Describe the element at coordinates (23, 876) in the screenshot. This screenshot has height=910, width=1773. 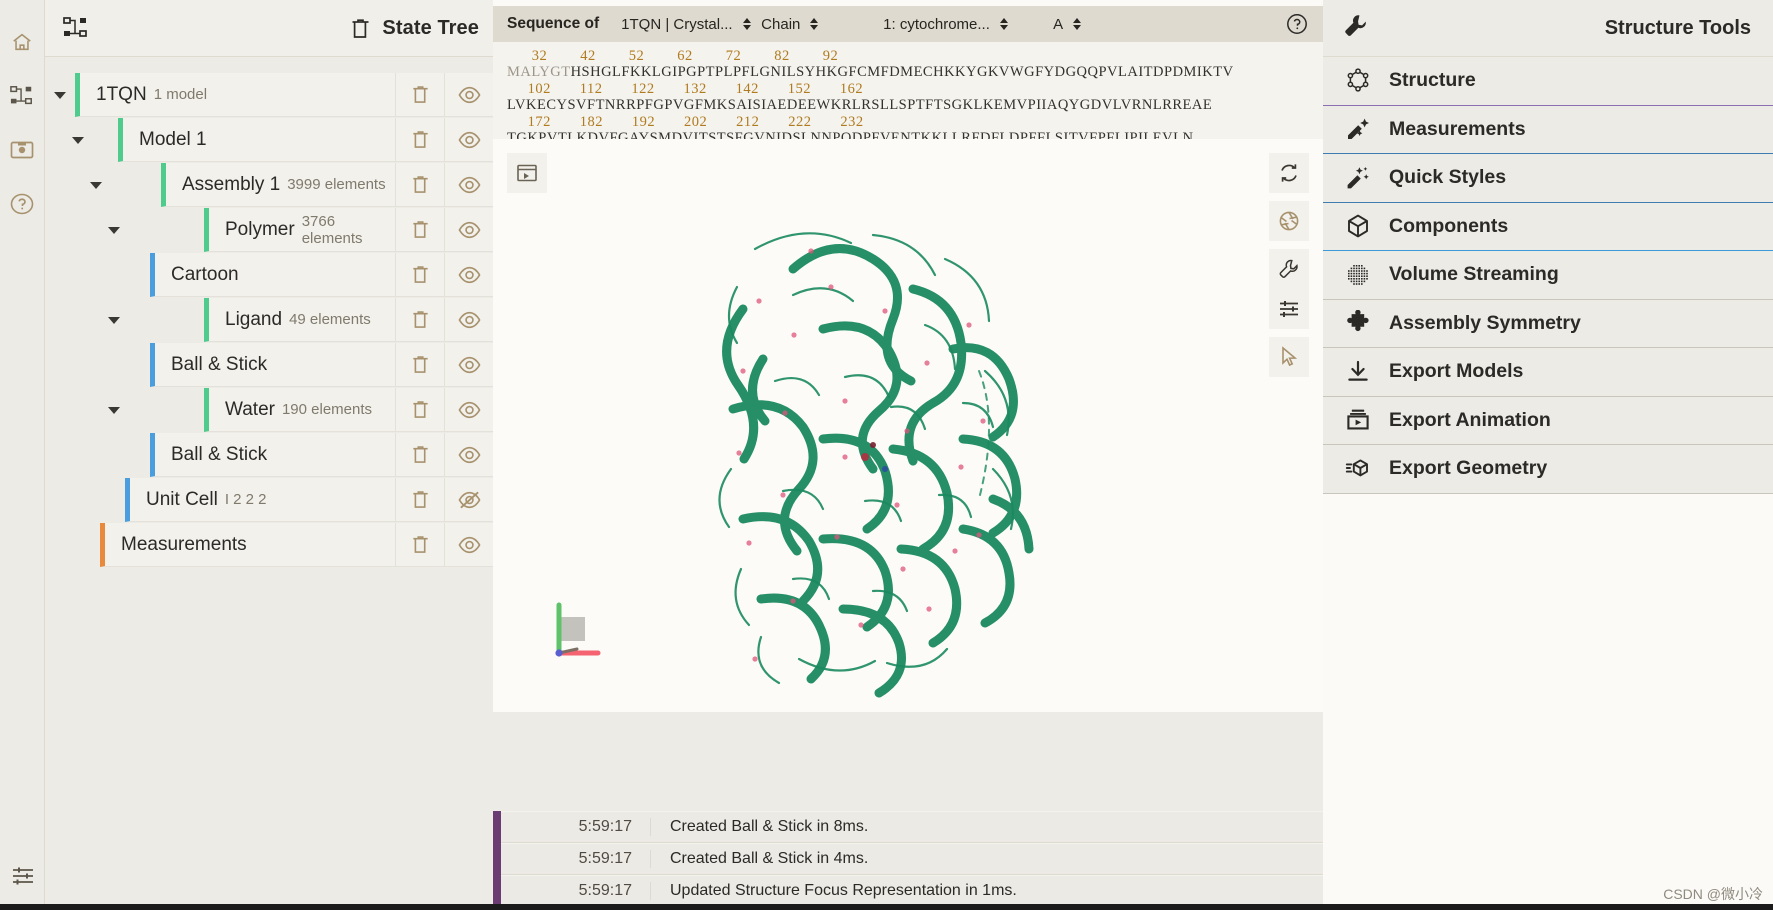
I see `settings-sliders-icon` at that location.